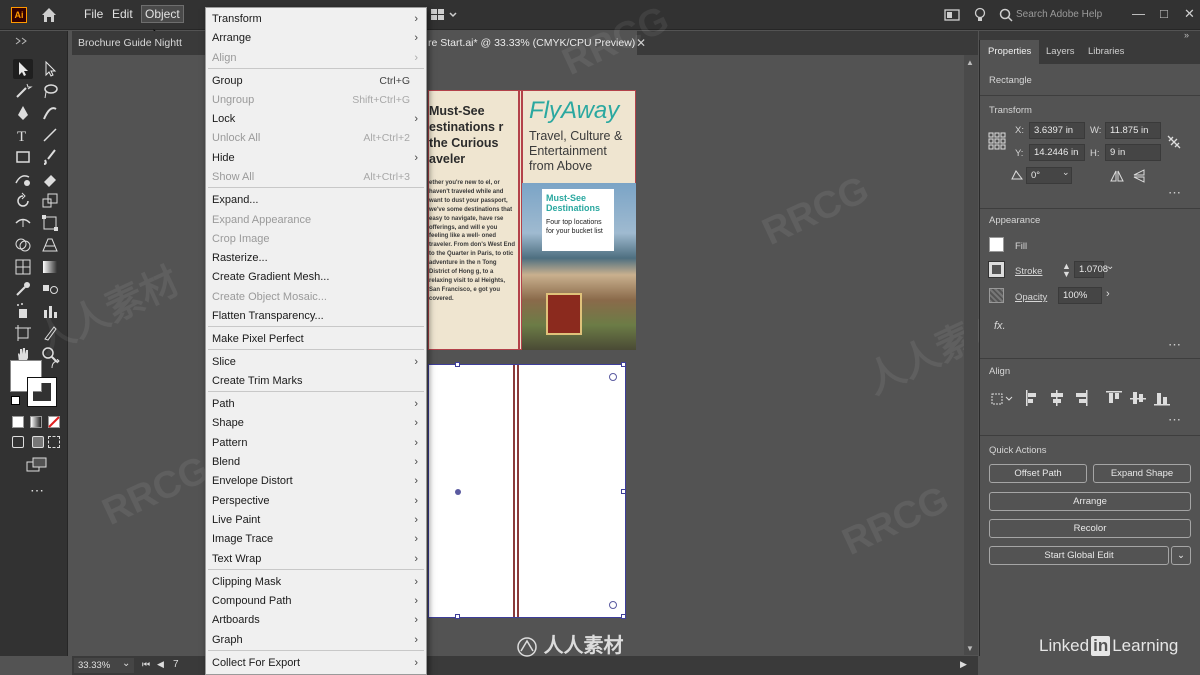 This screenshot has width=1200, height=675. What do you see at coordinates (1108, 294) in the screenshot?
I see `opacity-arrow-icon: ›` at bounding box center [1108, 294].